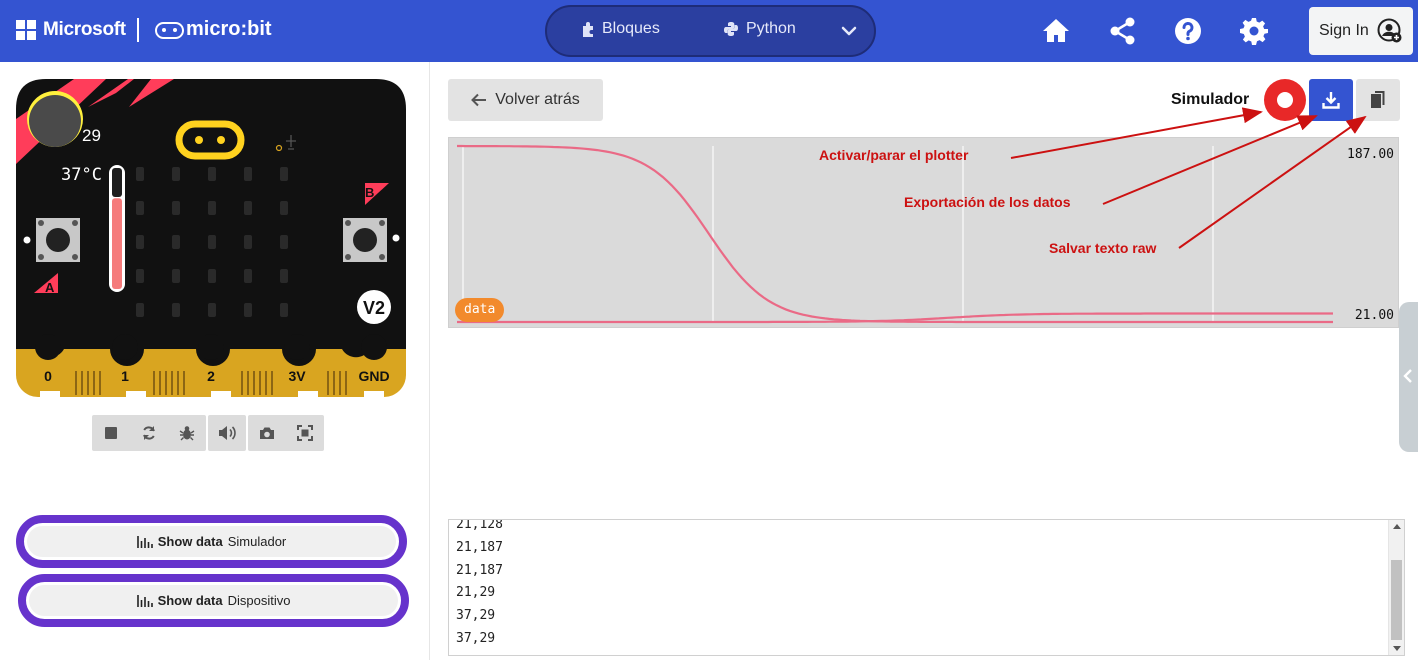 The width and height of the screenshot is (1418, 660). Describe the element at coordinates (297, 376) in the screenshot. I see `pin-label: 3V` at that location.